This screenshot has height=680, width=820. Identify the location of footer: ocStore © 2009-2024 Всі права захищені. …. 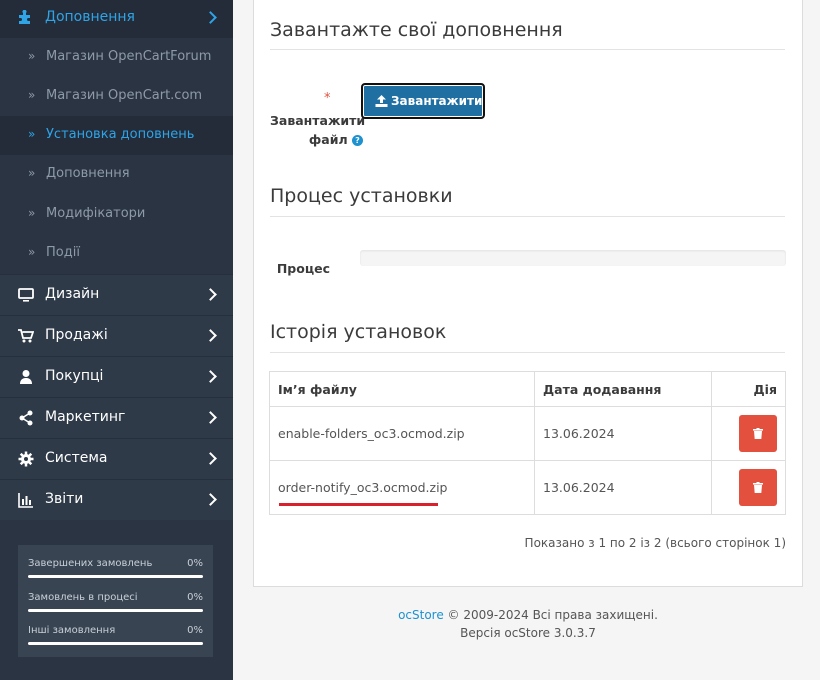
(528, 624).